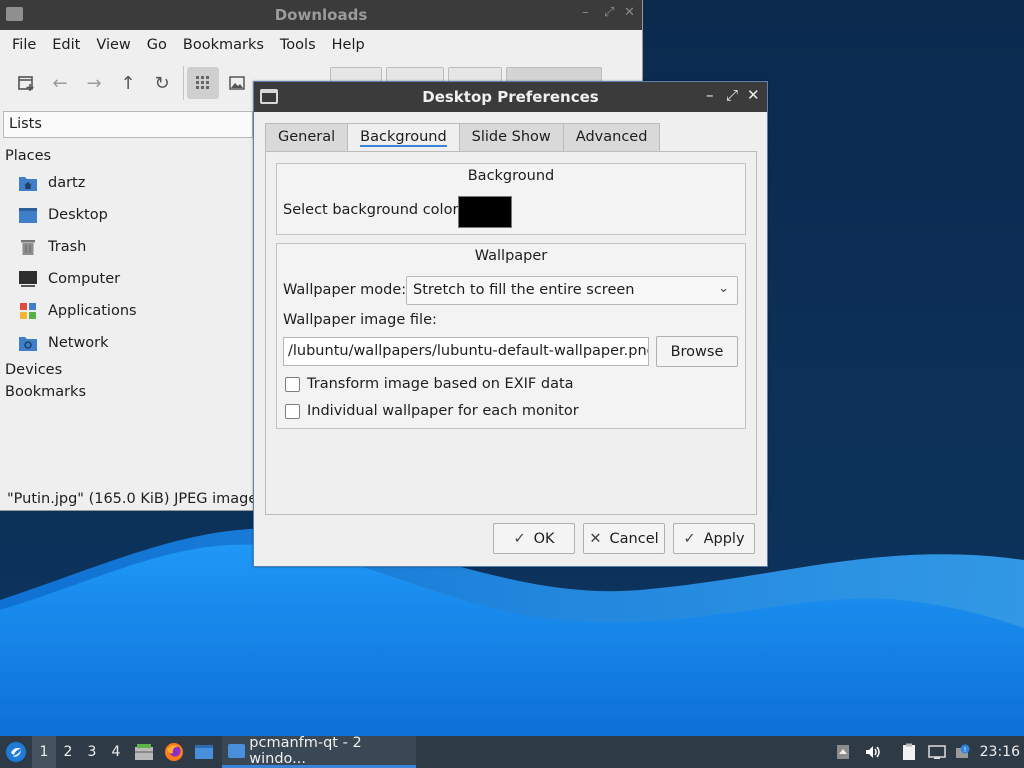 This screenshot has width=1024, height=768. I want to click on computer-icon, so click(28, 279).